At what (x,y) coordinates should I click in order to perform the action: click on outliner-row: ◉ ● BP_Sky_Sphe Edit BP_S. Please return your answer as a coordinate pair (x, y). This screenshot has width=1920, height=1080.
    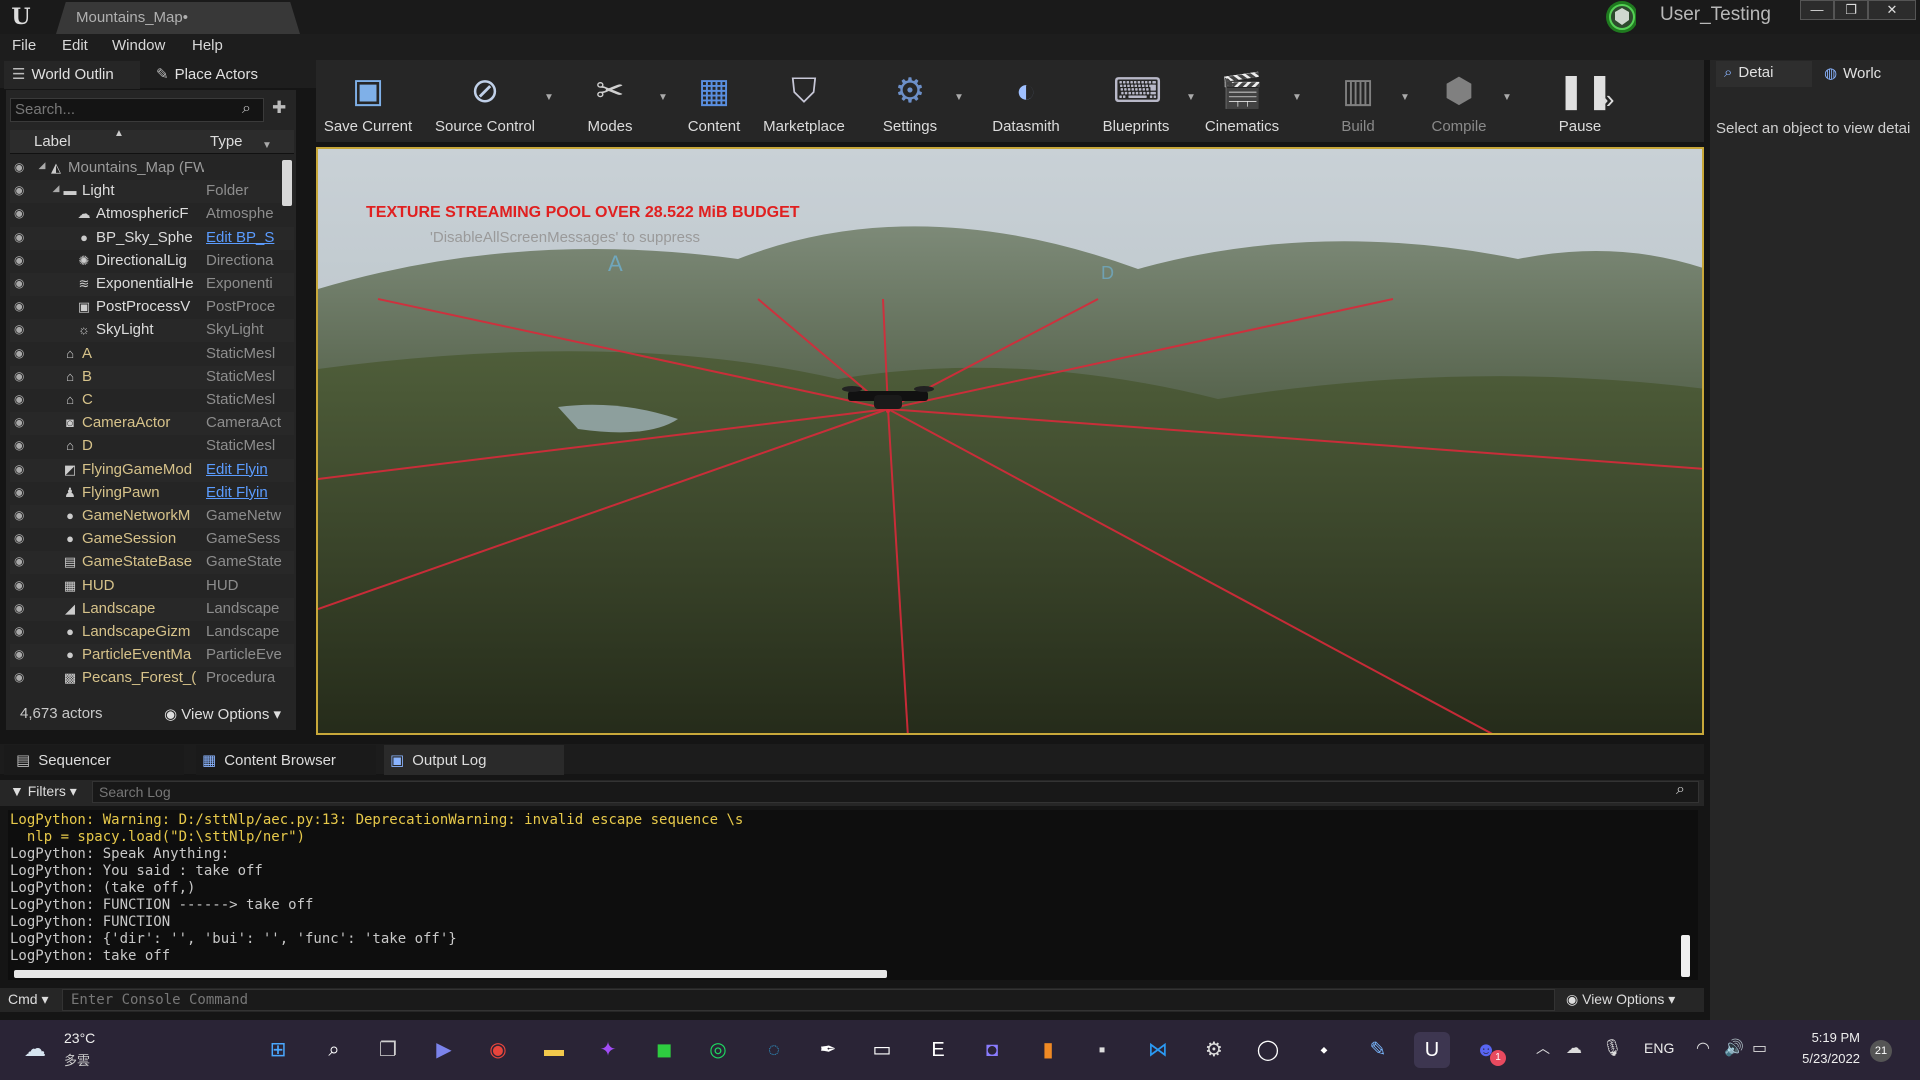
    Looking at the image, I should click on (152, 238).